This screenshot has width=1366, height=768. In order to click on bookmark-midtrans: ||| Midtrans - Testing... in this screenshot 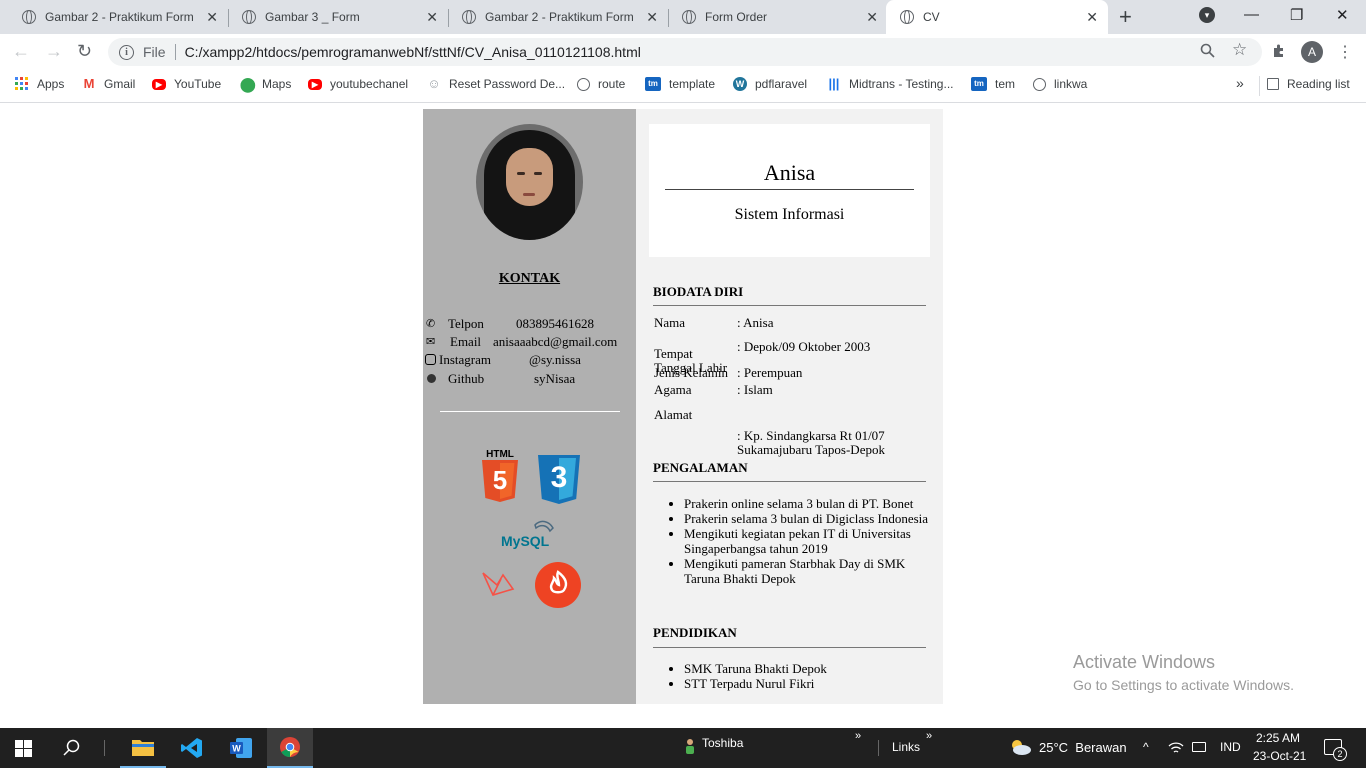, I will do `click(890, 84)`.